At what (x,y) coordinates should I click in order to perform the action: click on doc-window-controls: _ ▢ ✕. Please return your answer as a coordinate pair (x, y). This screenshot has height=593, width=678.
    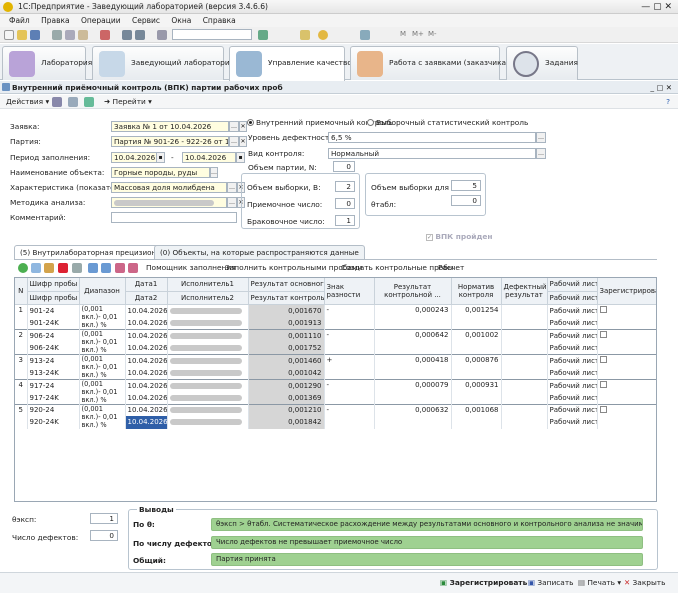
    Looking at the image, I should click on (661, 87).